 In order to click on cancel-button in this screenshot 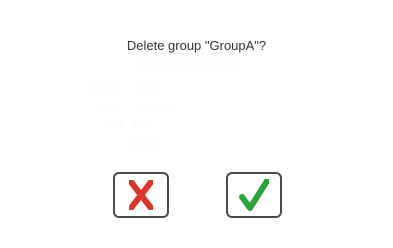, I will do `click(141, 195)`.